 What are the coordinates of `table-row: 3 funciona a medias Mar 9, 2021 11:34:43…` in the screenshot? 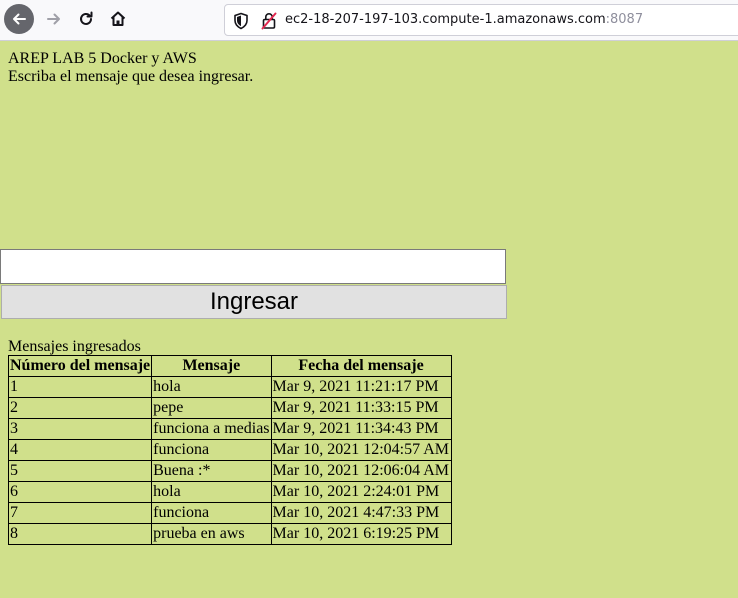 It's located at (229, 429).